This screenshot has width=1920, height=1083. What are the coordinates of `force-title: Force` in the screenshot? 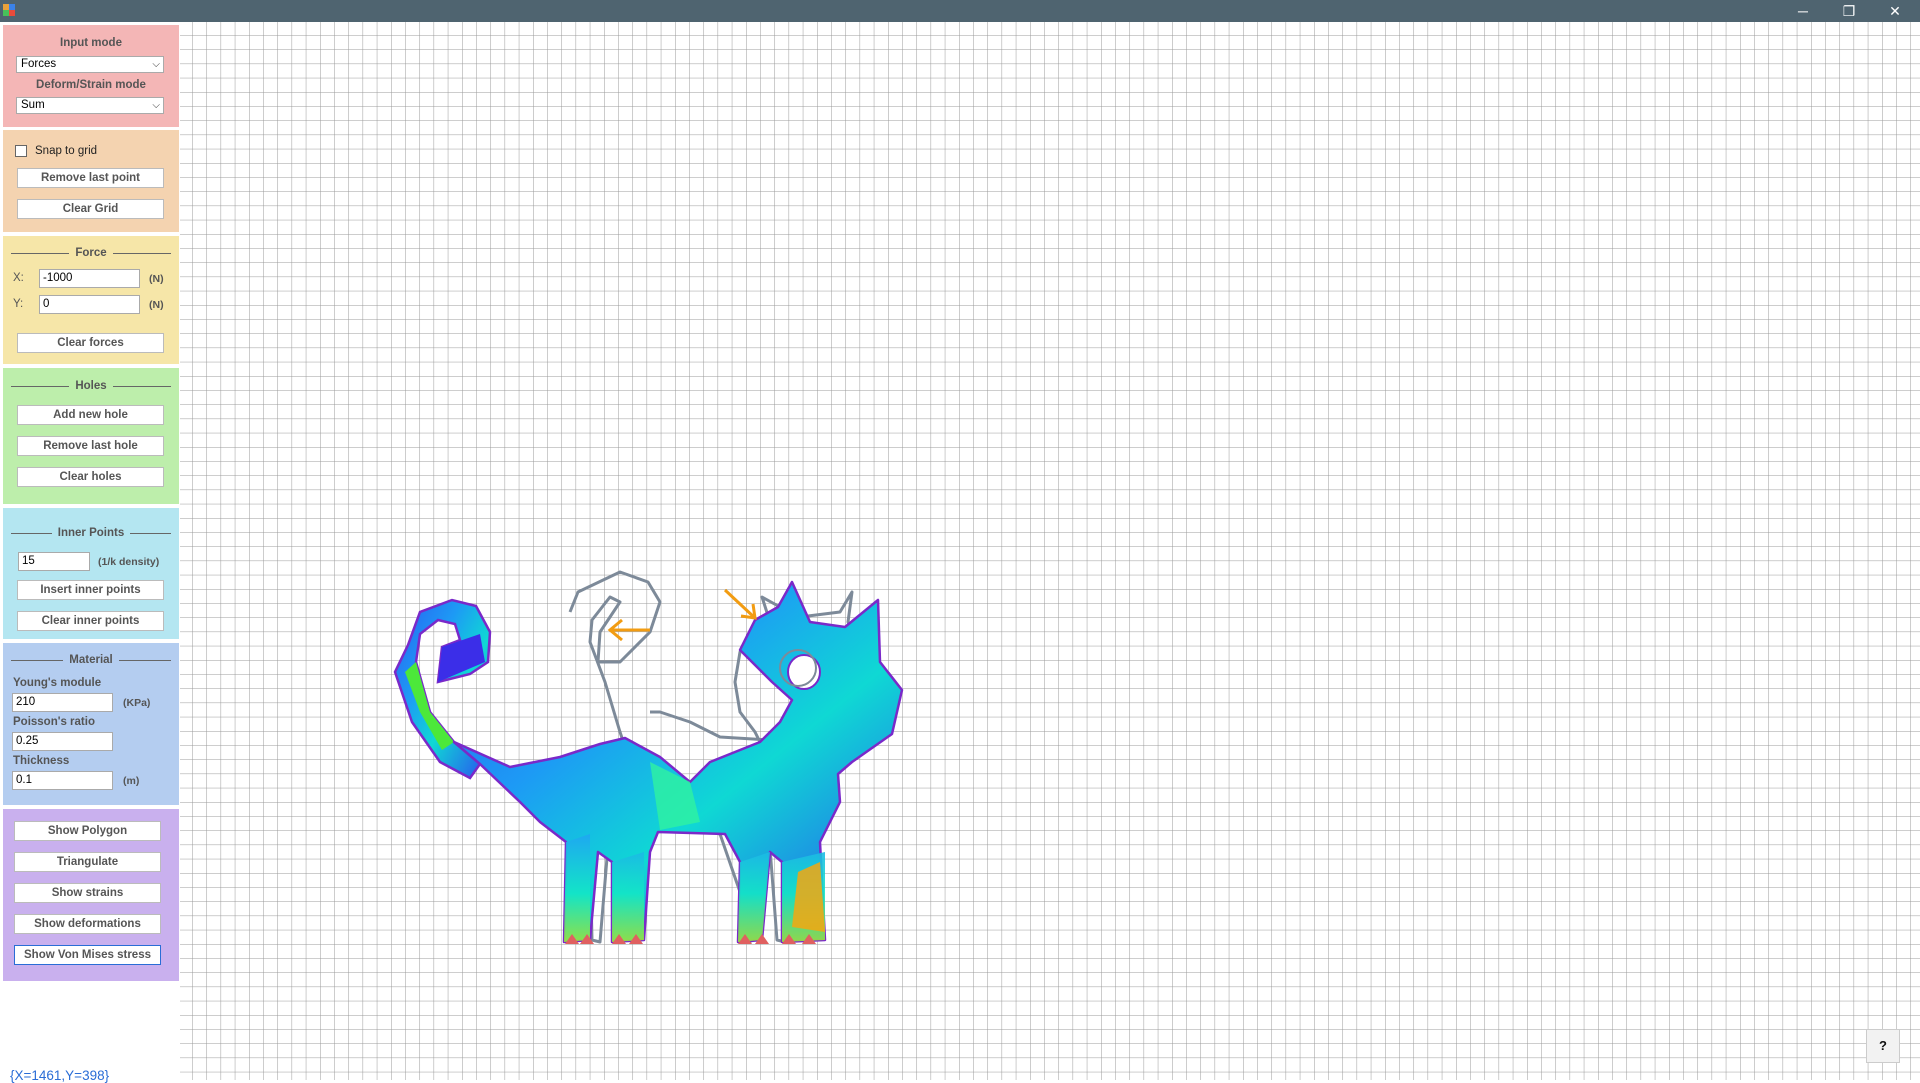 It's located at (91, 253).